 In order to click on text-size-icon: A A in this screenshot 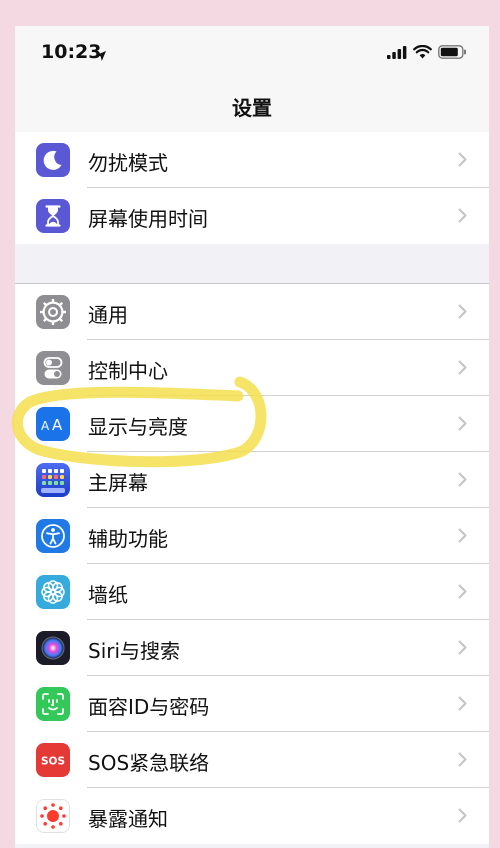, I will do `click(53, 424)`.